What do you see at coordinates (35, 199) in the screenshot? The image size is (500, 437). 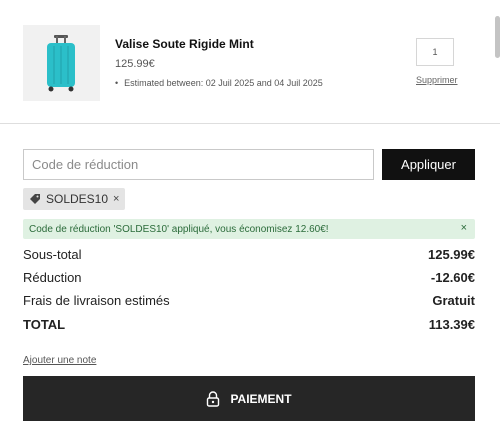 I see `tag-icon` at bounding box center [35, 199].